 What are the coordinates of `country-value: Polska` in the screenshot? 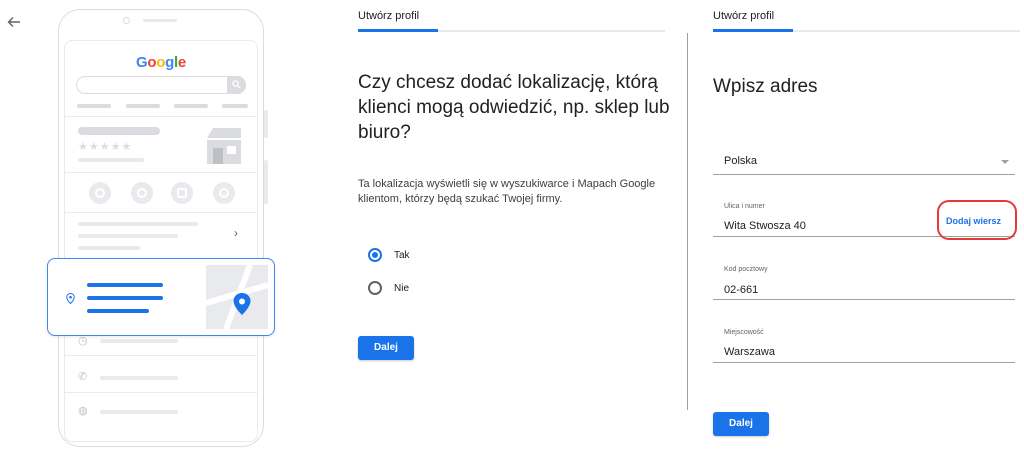 It's located at (740, 161).